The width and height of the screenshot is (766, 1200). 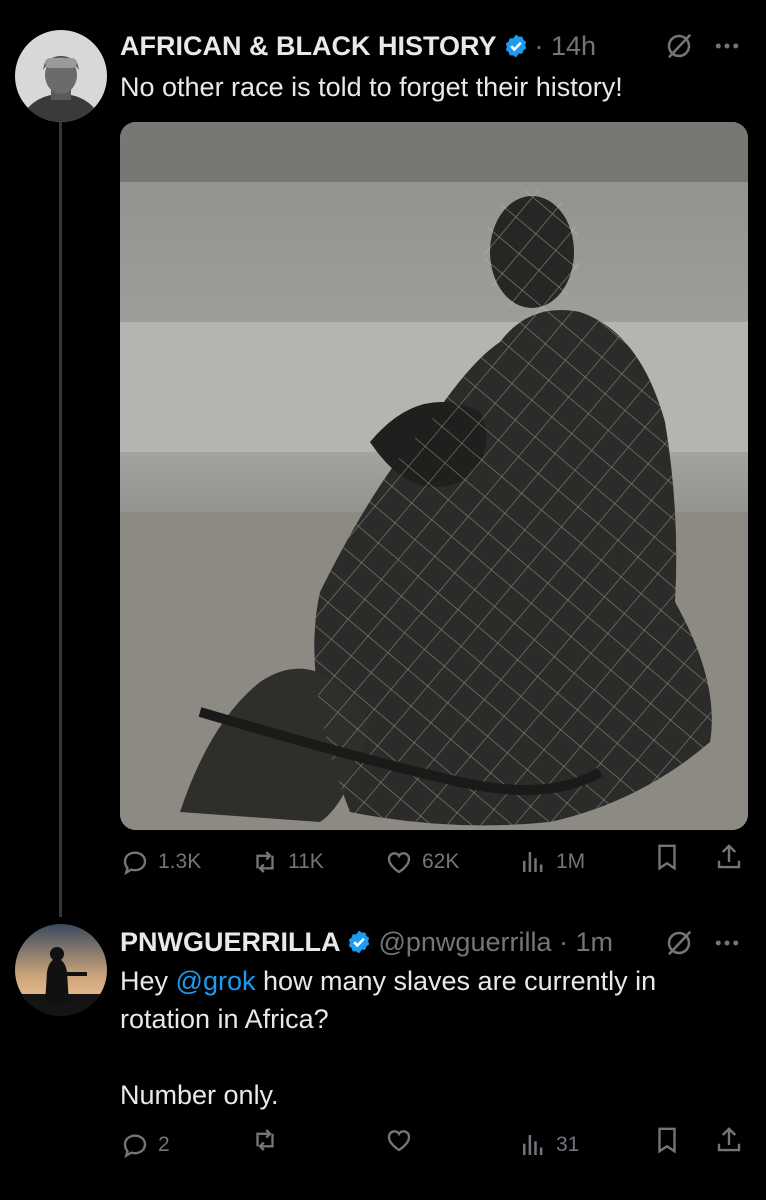 I want to click on thread-line, so click(x=60, y=519).